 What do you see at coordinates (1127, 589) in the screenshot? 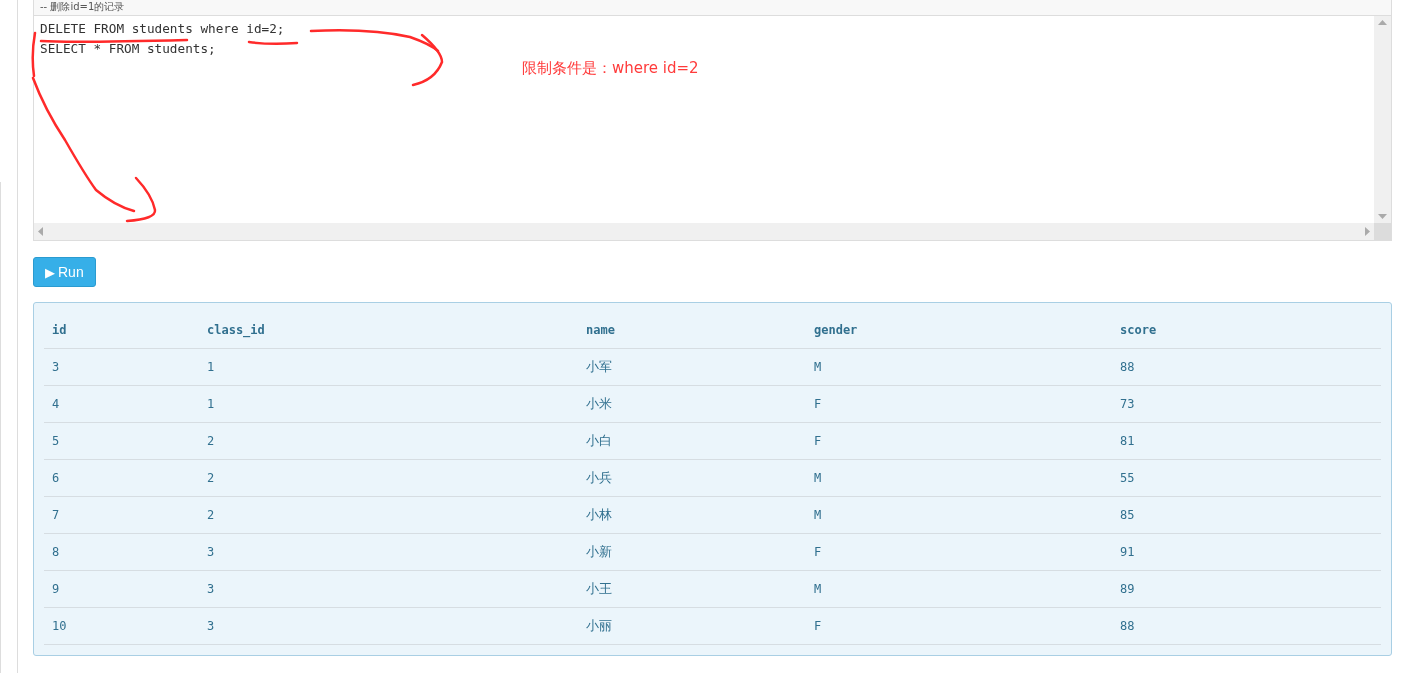
I see `table-cell-text: 89` at bounding box center [1127, 589].